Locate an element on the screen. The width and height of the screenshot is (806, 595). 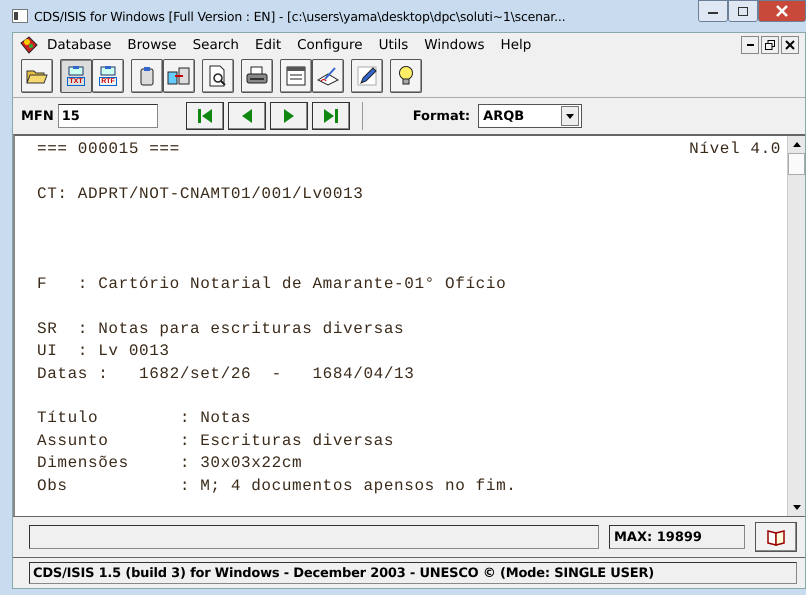
menu-item: Windows is located at coordinates (454, 45).